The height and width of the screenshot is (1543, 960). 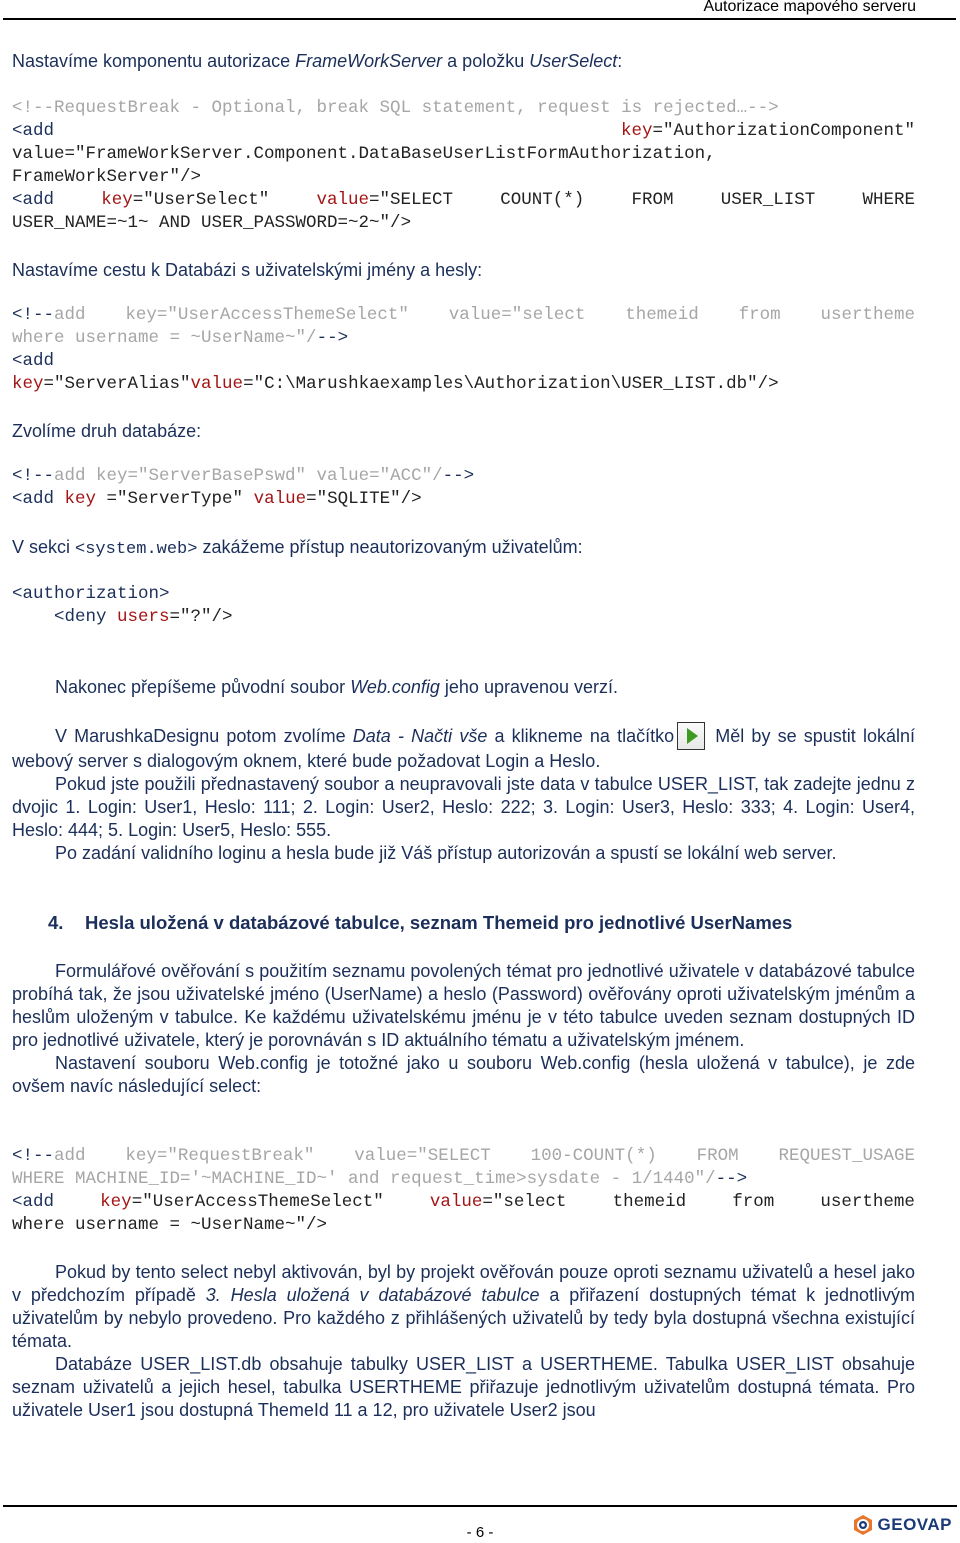 What do you see at coordinates (809, 7) in the screenshot?
I see `running-header: Autorizace mapového serveru` at bounding box center [809, 7].